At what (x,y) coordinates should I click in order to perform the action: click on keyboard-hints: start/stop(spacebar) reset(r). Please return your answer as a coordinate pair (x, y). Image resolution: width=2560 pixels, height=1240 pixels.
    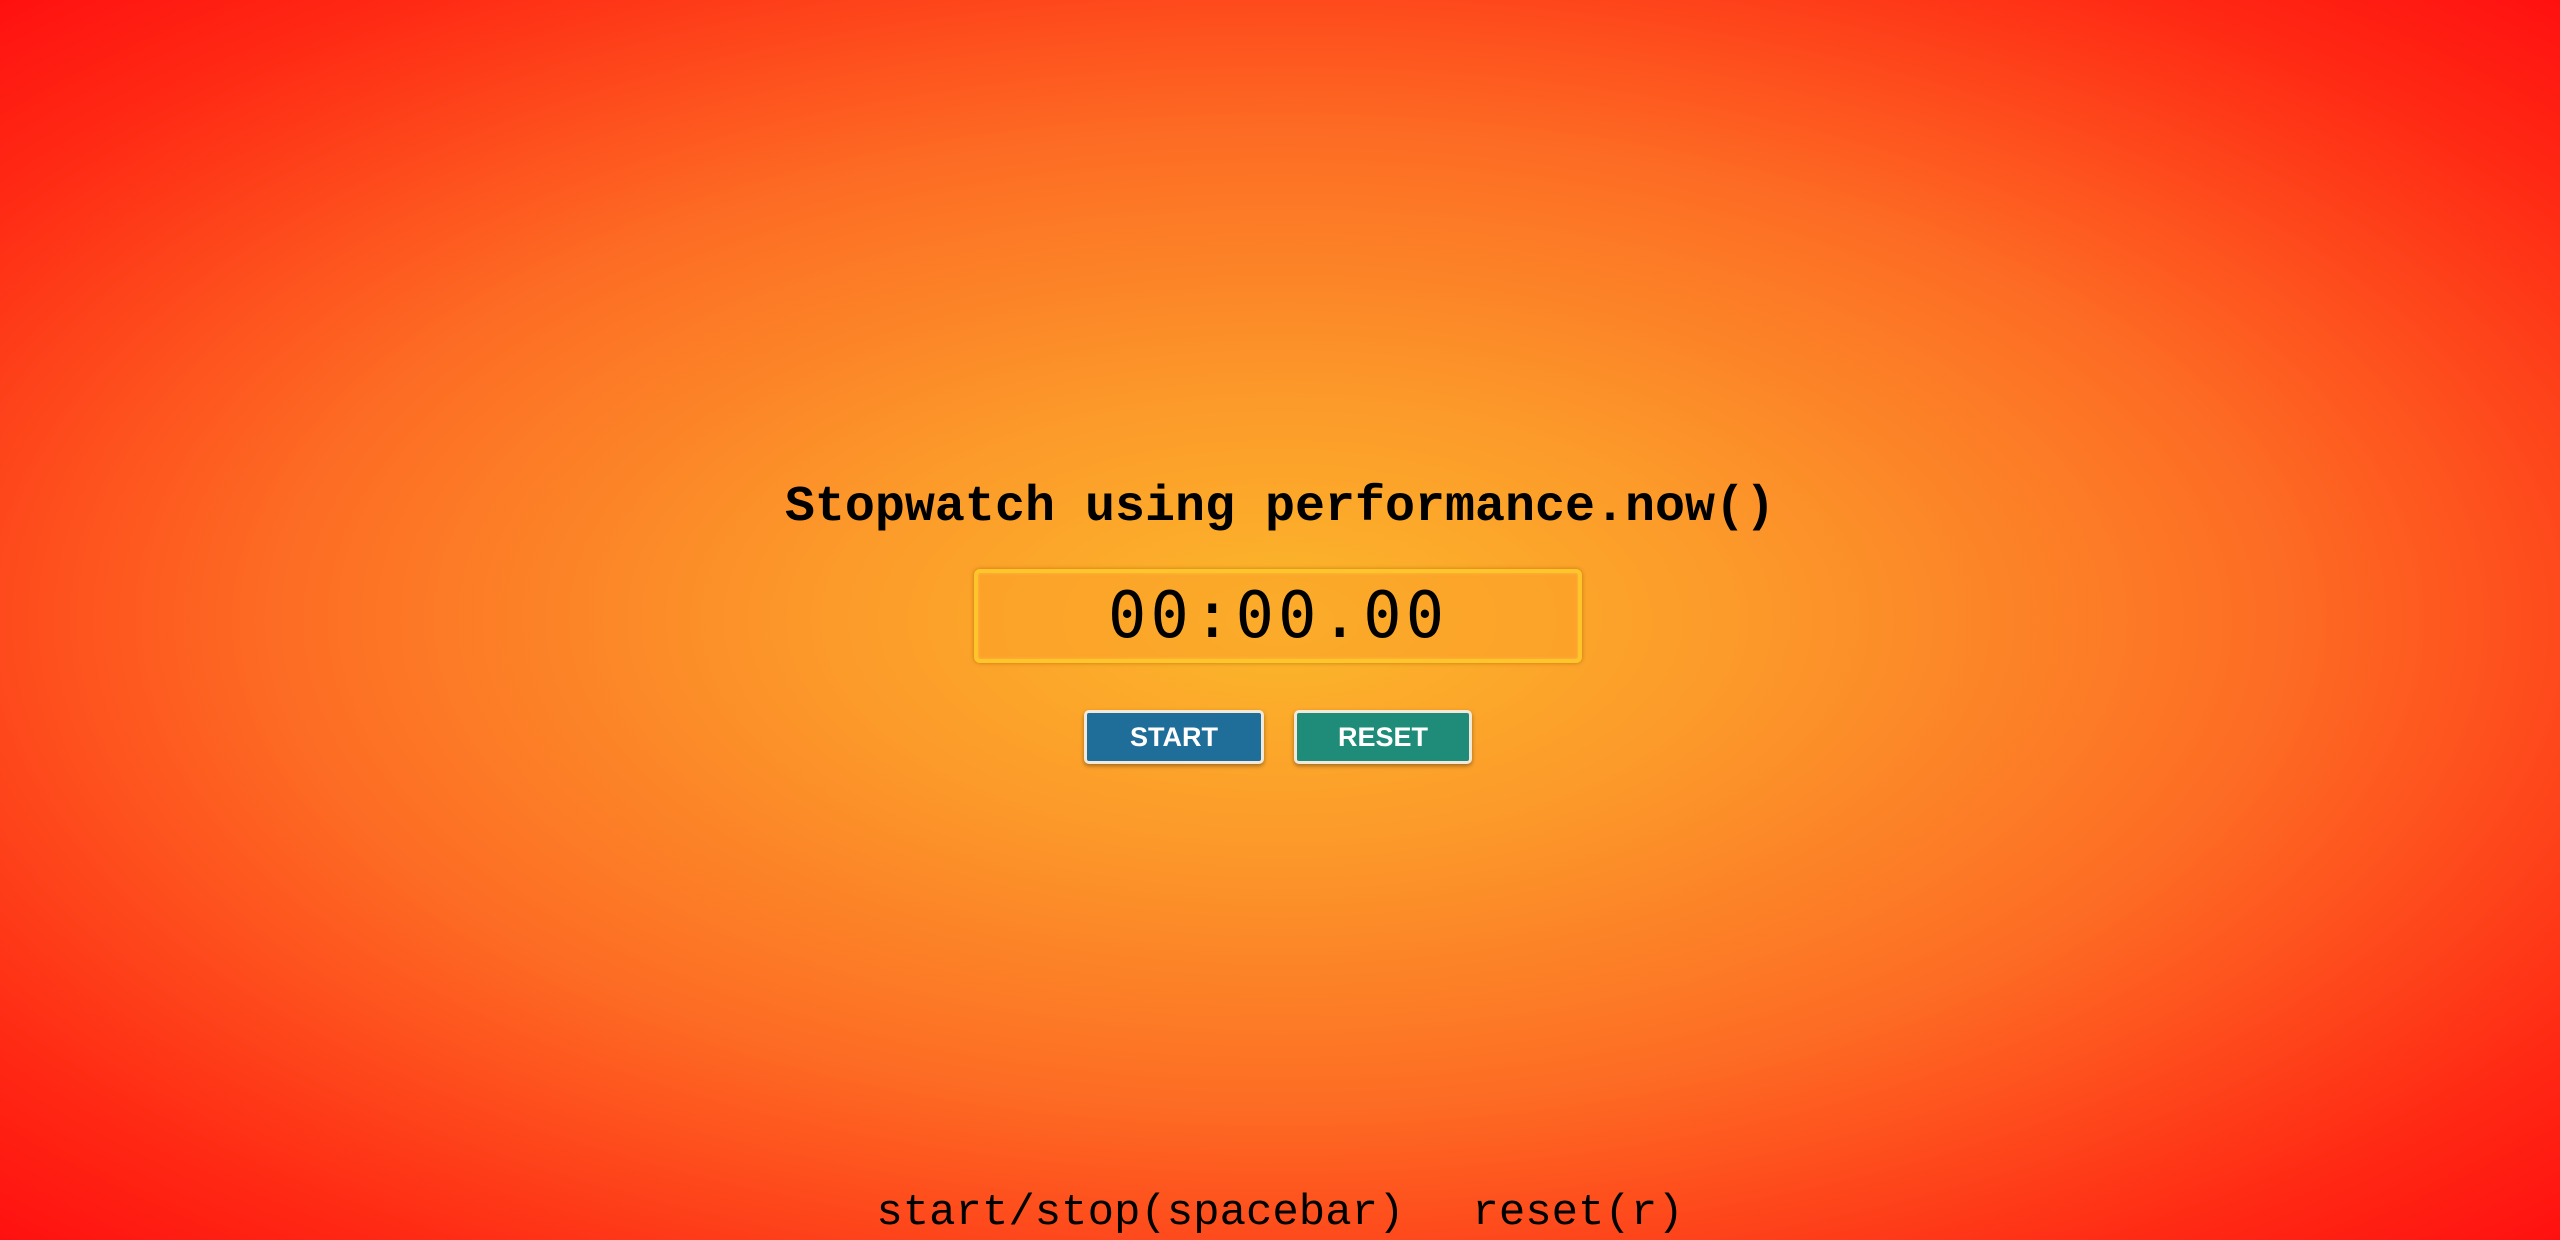
    Looking at the image, I should click on (1280, 1213).